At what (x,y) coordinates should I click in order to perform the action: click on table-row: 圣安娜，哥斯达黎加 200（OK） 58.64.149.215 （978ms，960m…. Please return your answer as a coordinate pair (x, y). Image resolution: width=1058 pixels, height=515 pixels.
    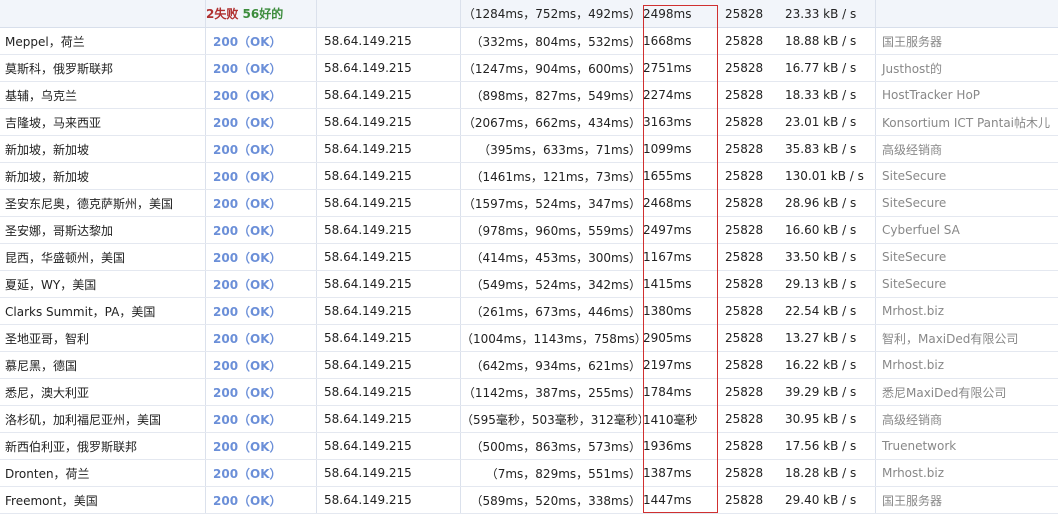
    Looking at the image, I should click on (529, 230).